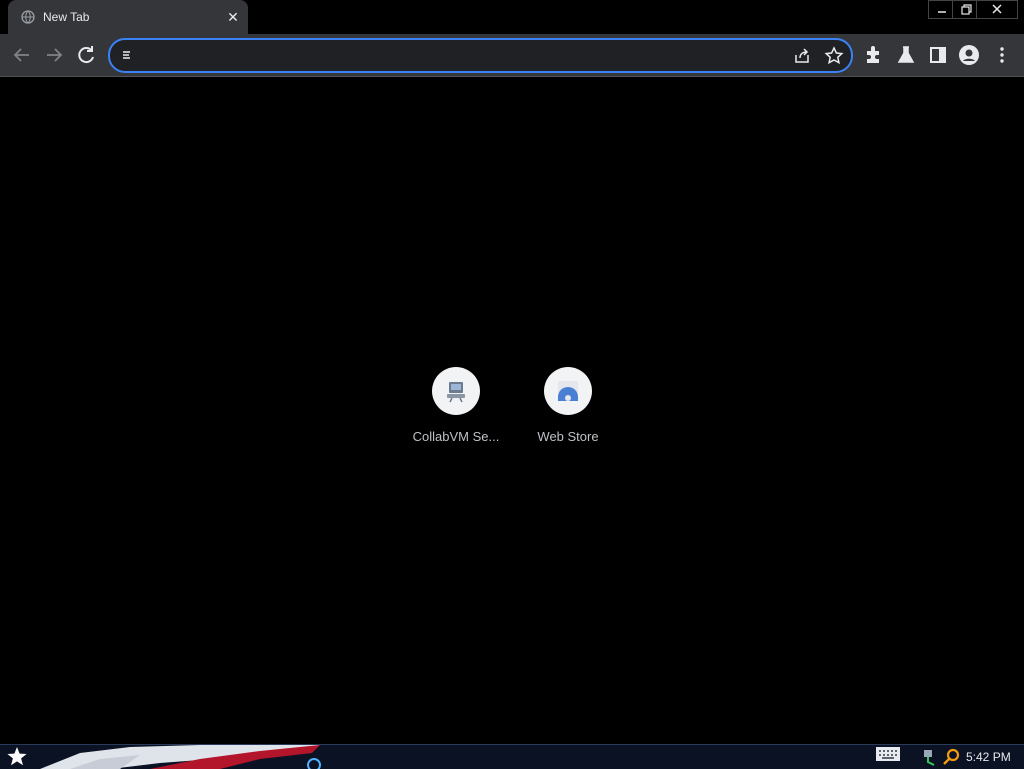  What do you see at coordinates (930, 757) in the screenshot?
I see `network-icon` at bounding box center [930, 757].